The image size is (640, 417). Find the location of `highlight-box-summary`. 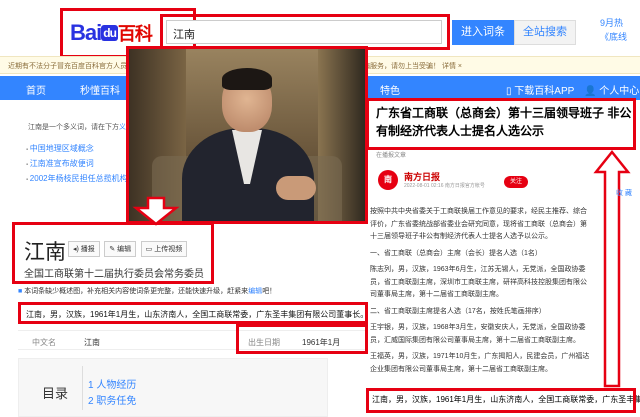

highlight-box-summary is located at coordinates (193, 313).